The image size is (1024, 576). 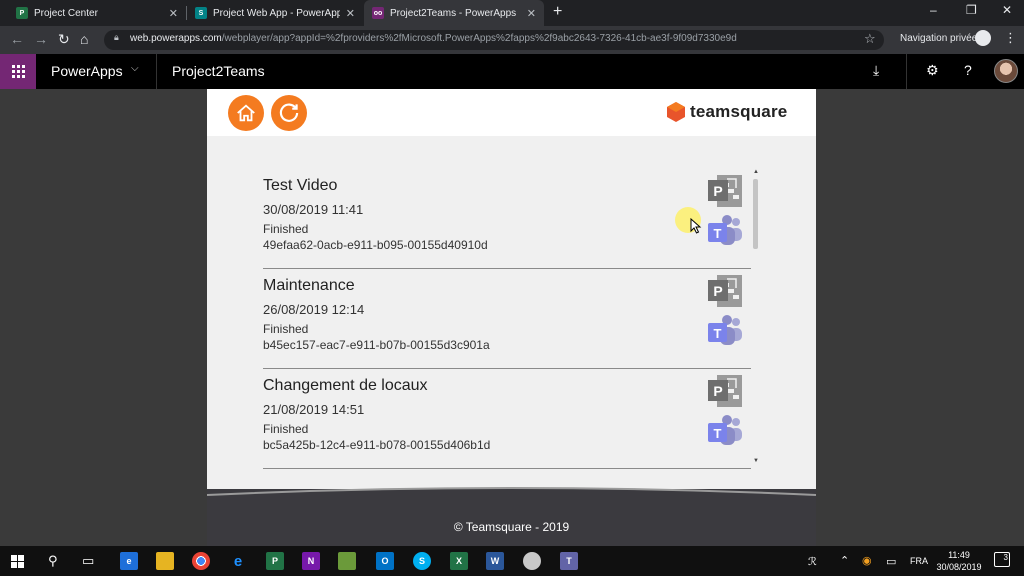 What do you see at coordinates (812, 561) in the screenshot?
I see `people-icon: ℛ` at bounding box center [812, 561].